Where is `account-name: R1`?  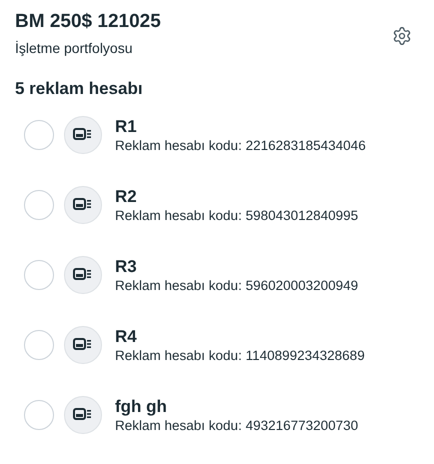
account-name: R1 is located at coordinates (126, 126).